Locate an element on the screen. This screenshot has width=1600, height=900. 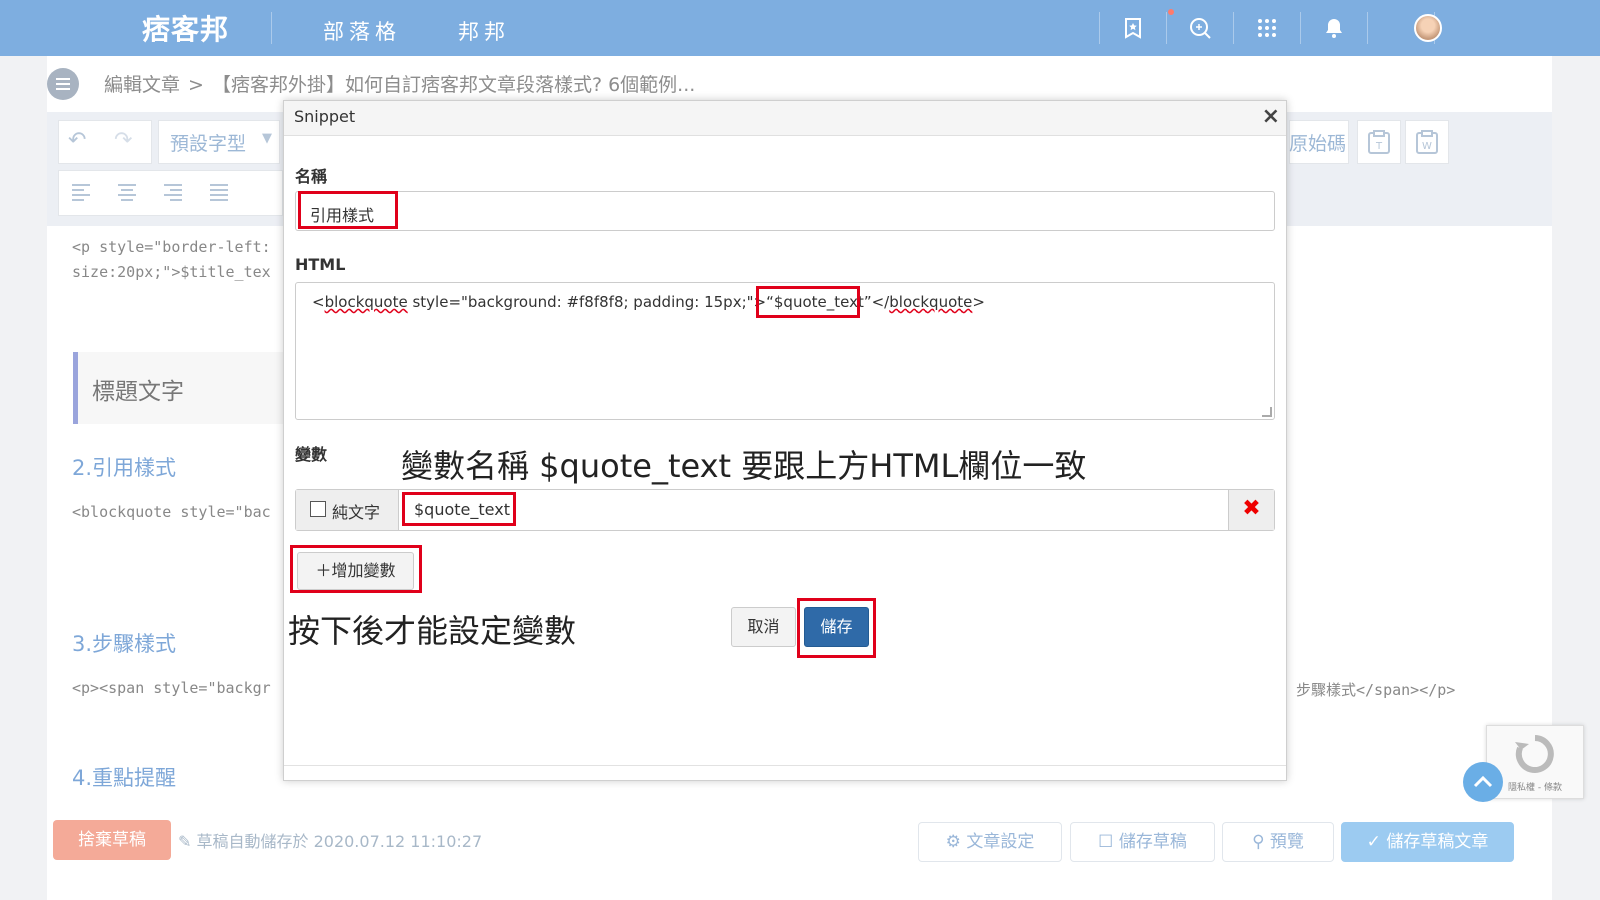
check-icon: ✓ is located at coordinates (1373, 842).